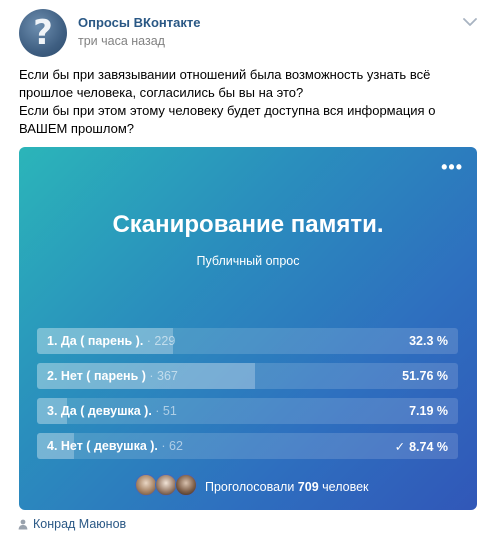 The width and height of the screenshot is (495, 538). I want to click on poll-option-label: 4. Нет ( девушка ). · 62, so click(115, 446).